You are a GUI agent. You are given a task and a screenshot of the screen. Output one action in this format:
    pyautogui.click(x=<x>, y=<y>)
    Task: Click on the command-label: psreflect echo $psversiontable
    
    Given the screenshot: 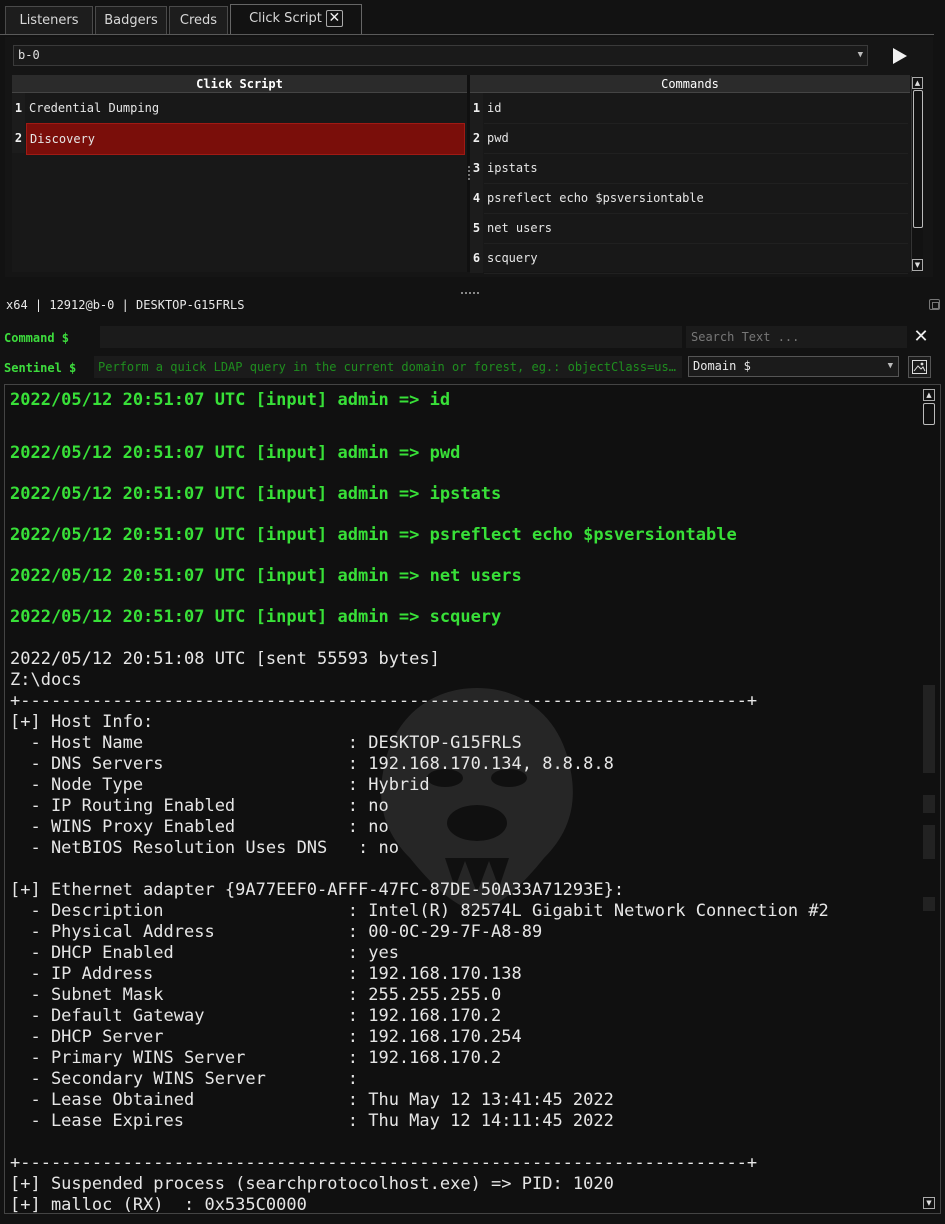 What is the action you would take?
    pyautogui.click(x=696, y=198)
    